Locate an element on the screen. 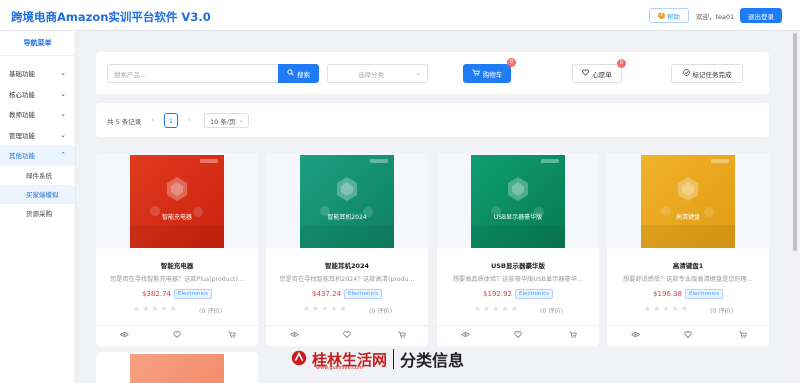  product-name: 智能耳机2024 is located at coordinates (347, 265).